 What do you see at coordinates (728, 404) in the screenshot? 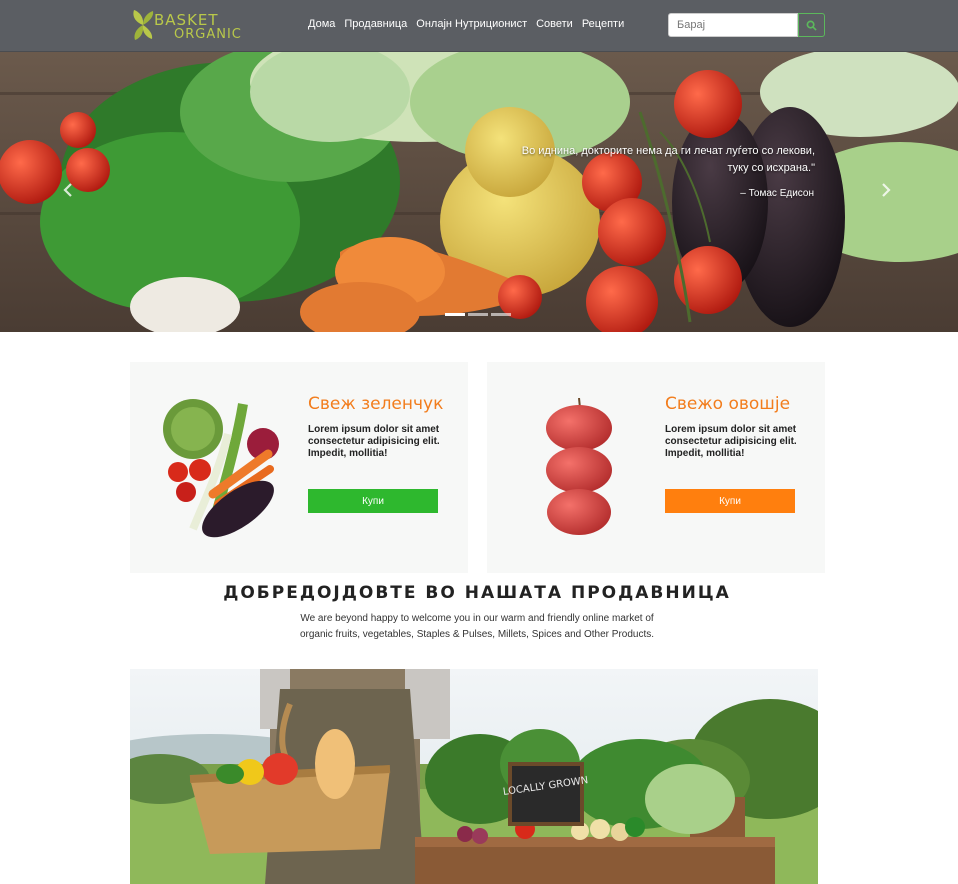
I see `fruits-title: Свежо овошје` at bounding box center [728, 404].